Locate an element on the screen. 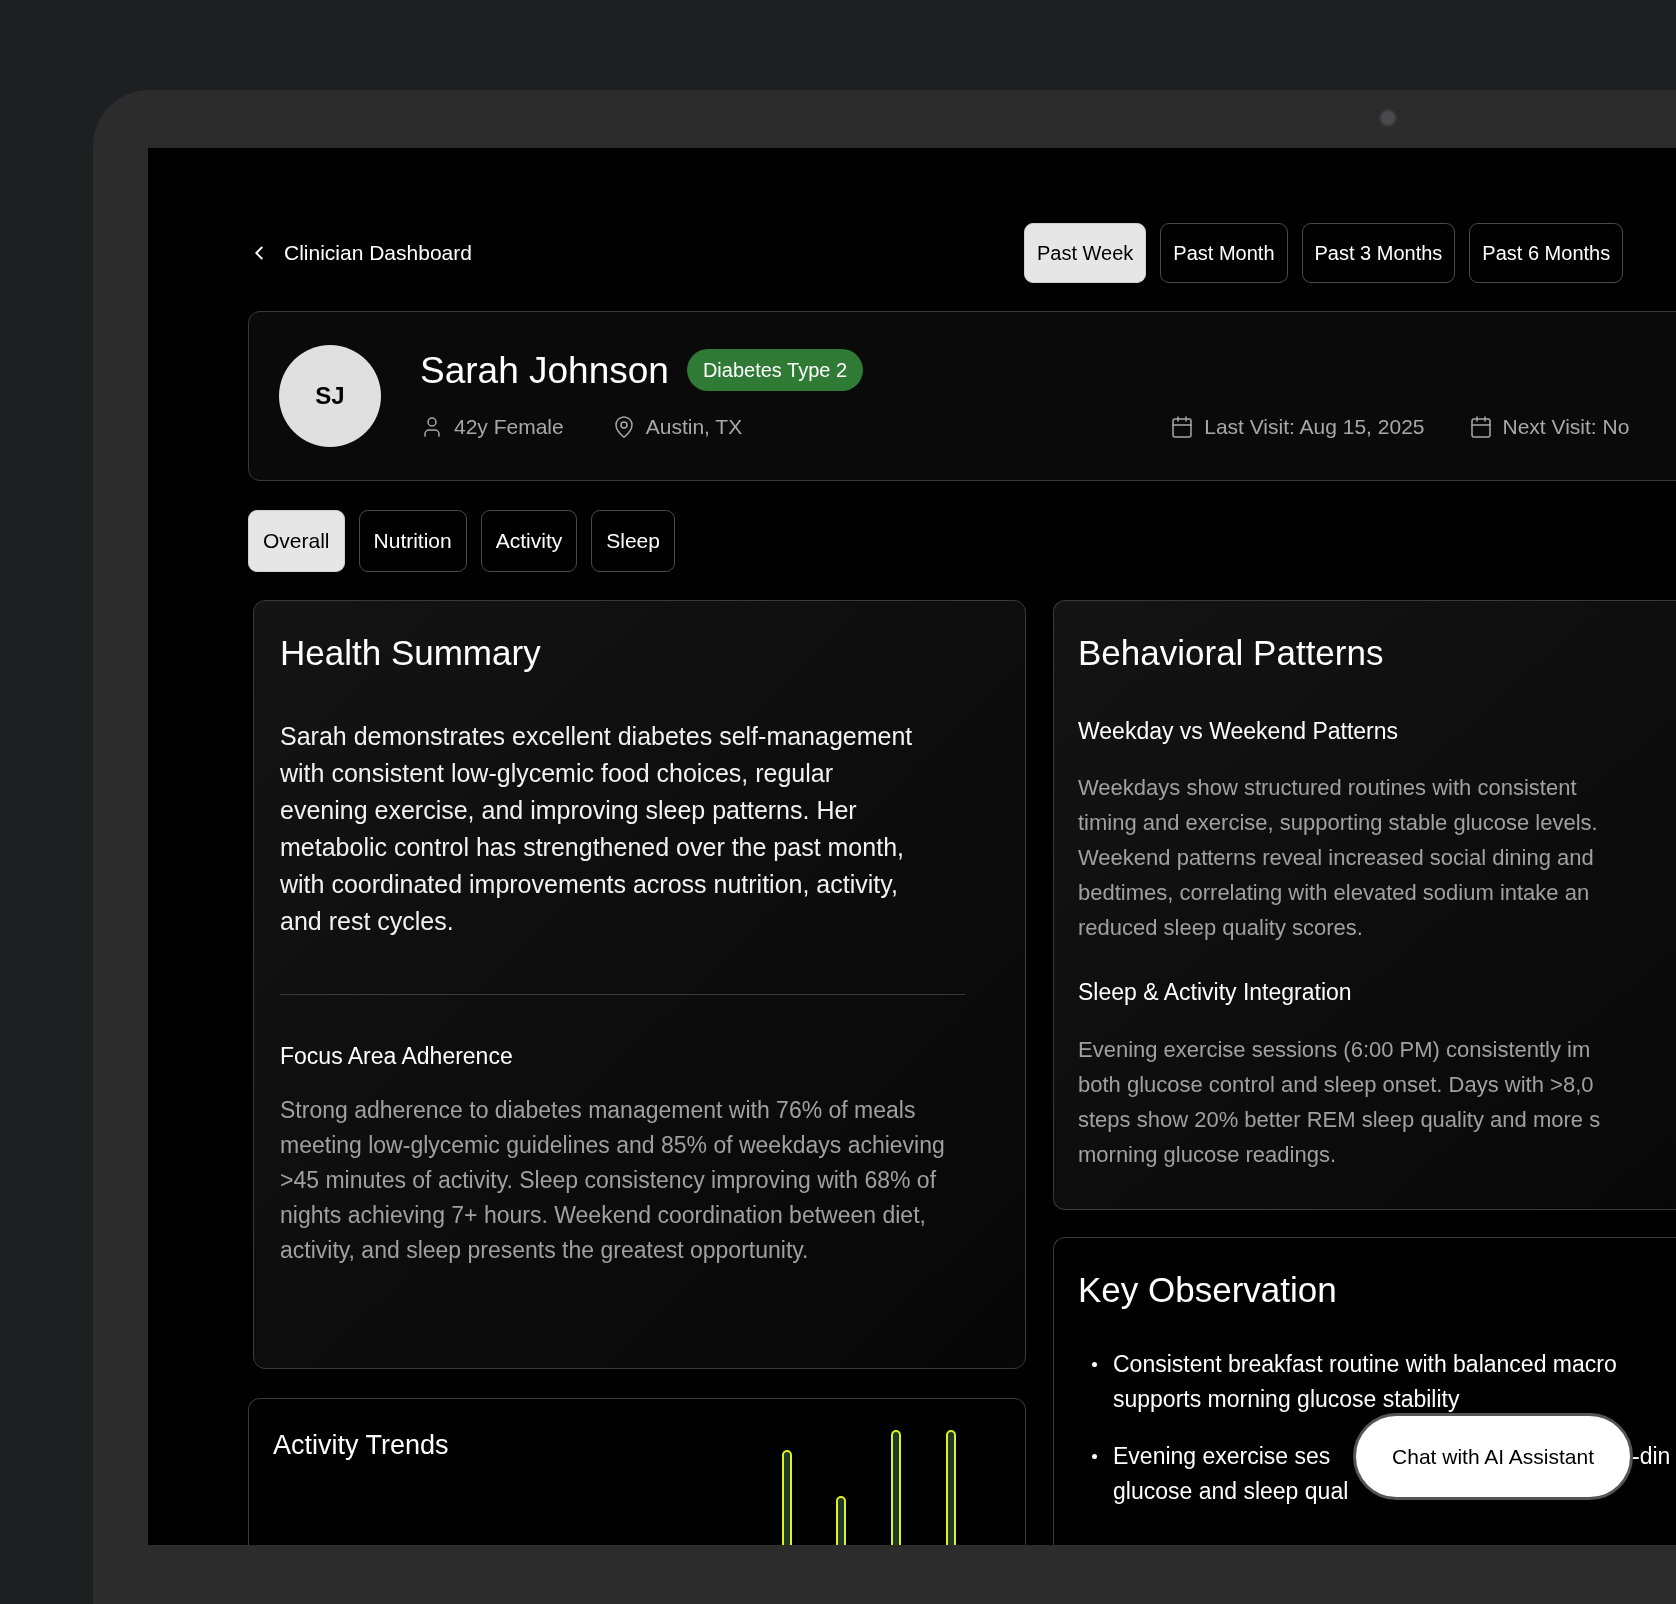 The width and height of the screenshot is (1676, 1604). section-heading: Focus Area Adherence is located at coordinates (397, 1056).